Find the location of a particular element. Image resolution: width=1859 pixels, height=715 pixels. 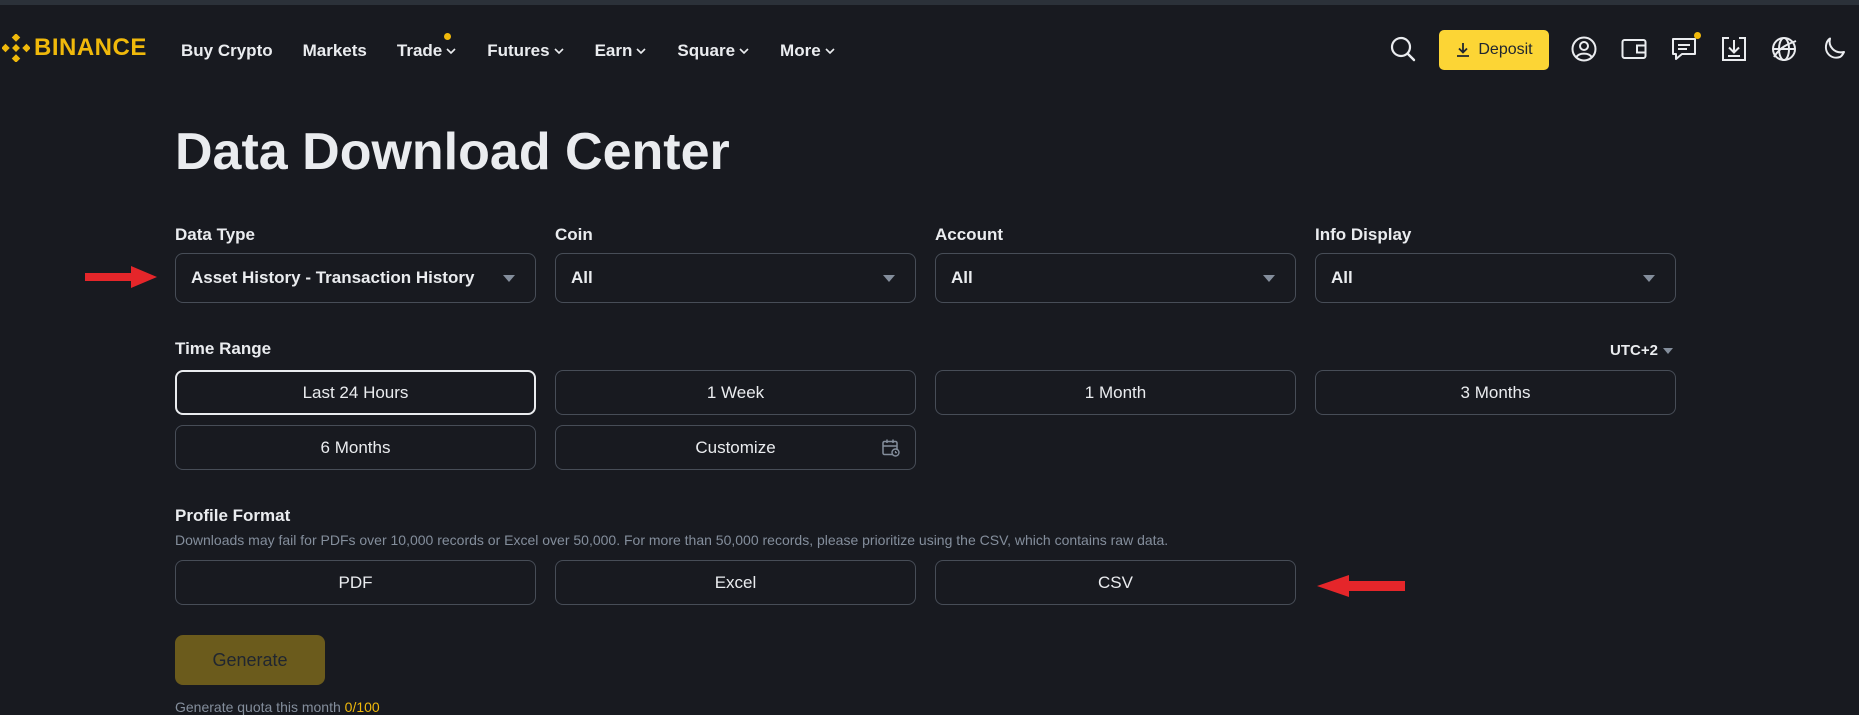

nav-label: Earn is located at coordinates (613, 50).